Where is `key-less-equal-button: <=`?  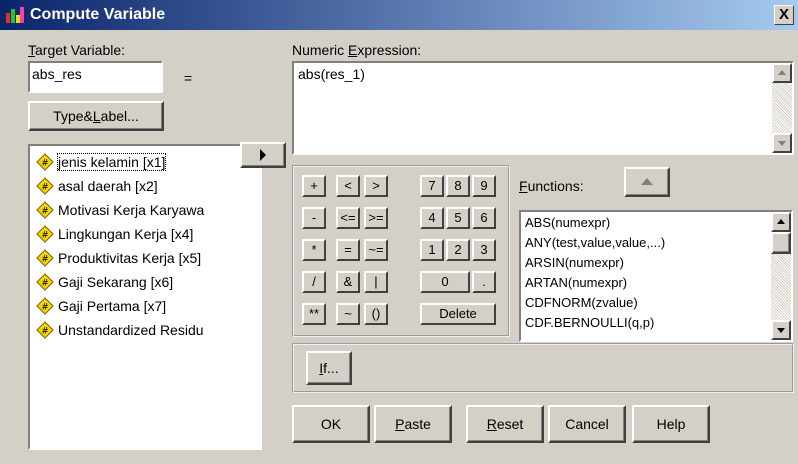 key-less-equal-button: <= is located at coordinates (348, 218).